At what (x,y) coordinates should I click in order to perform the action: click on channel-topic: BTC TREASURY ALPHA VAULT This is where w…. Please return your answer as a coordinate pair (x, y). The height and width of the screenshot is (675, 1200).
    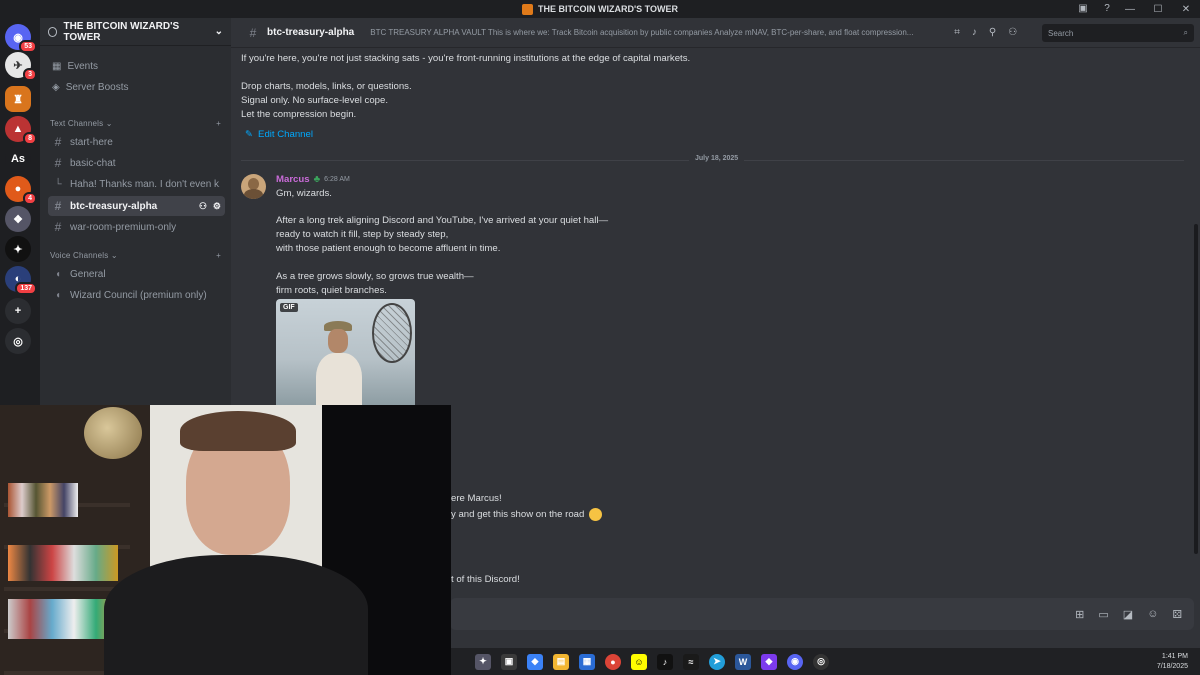
    Looking at the image, I should click on (655, 32).